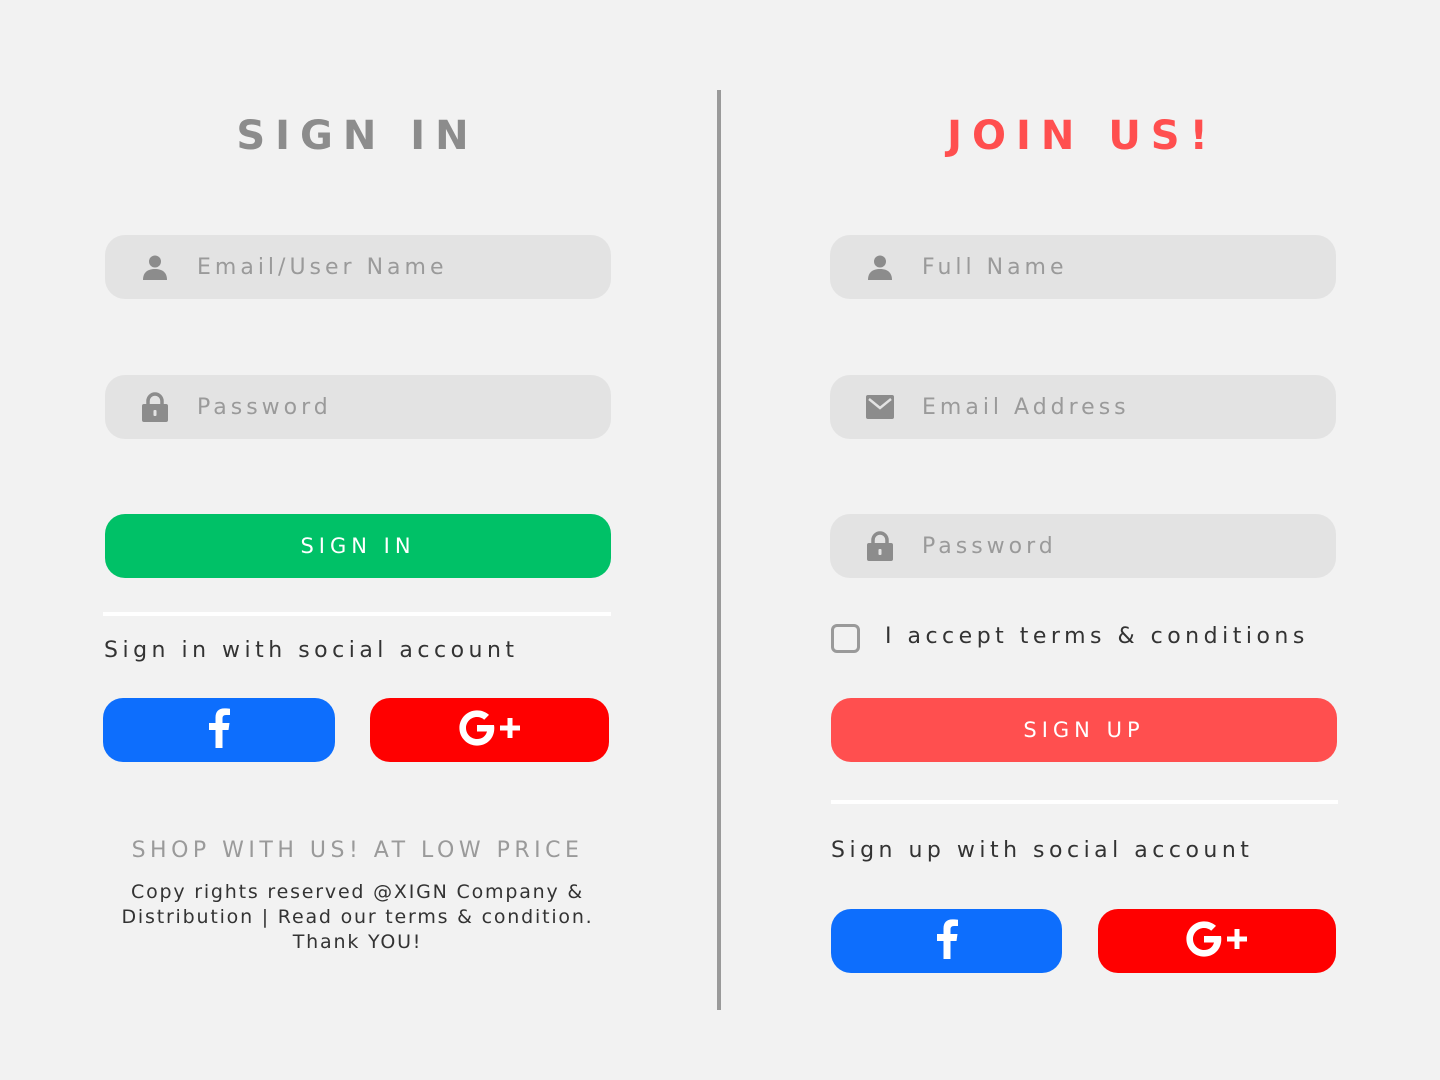  What do you see at coordinates (1084, 802) in the screenshot?
I see `signup-divider` at bounding box center [1084, 802].